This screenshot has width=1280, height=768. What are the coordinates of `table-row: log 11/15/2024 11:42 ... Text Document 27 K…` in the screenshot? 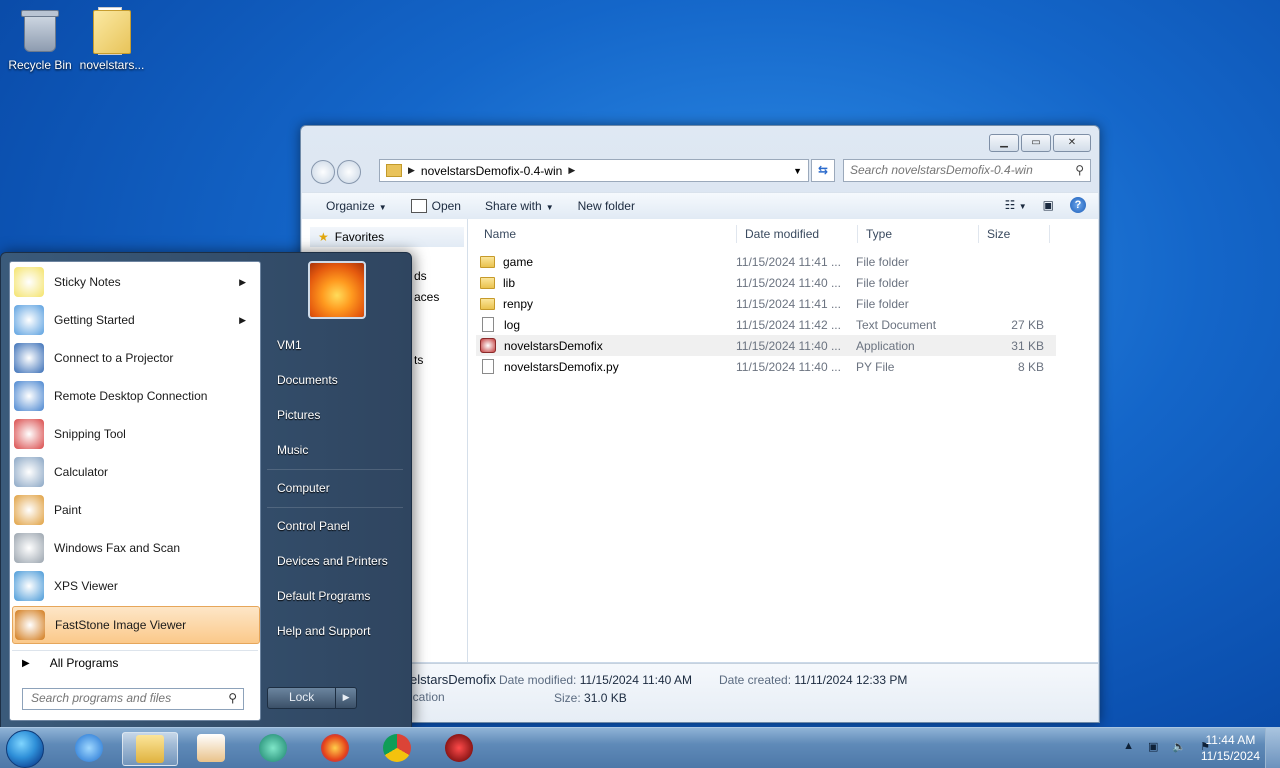 It's located at (766, 324).